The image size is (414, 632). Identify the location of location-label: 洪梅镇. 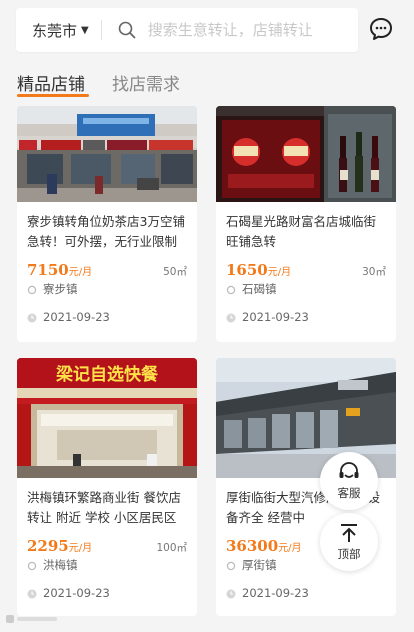
(60, 565).